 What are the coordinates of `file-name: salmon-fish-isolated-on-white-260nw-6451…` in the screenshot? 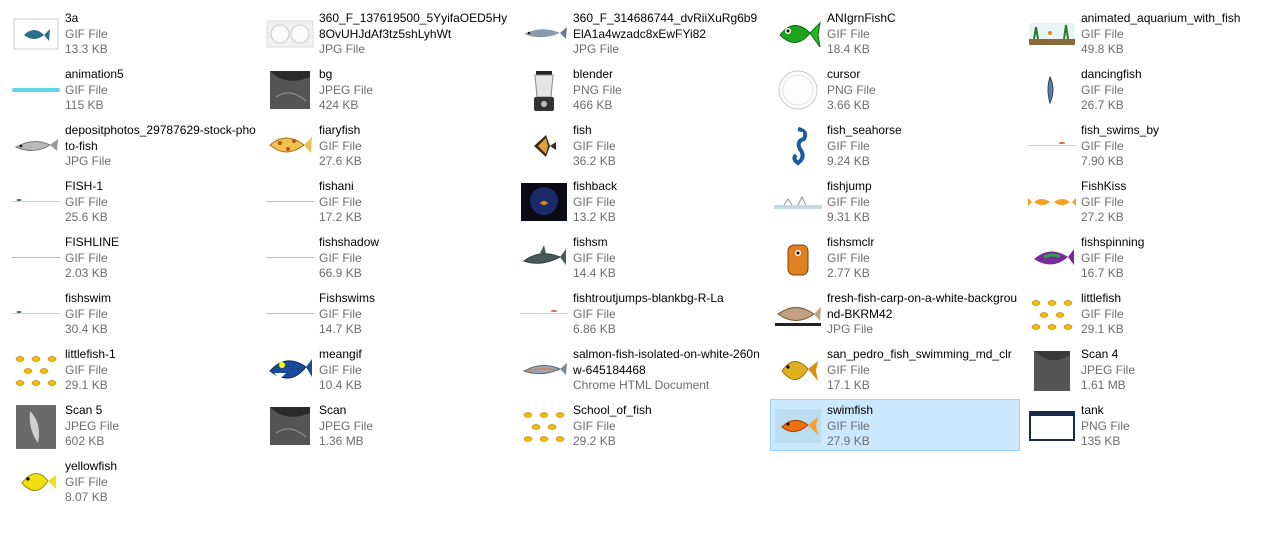 It's located at (666, 362).